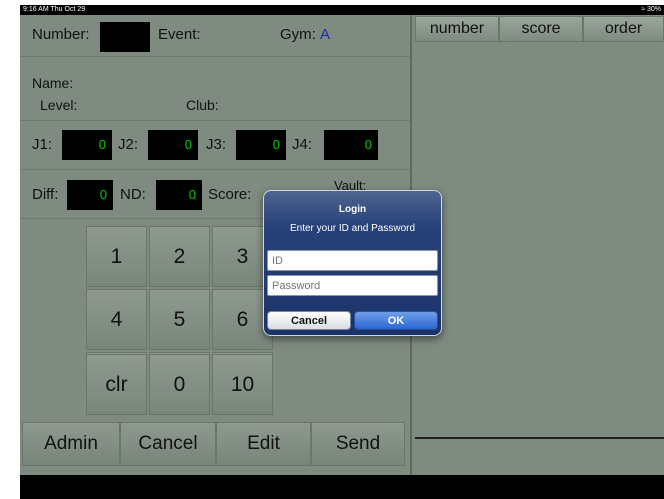  What do you see at coordinates (358, 444) in the screenshot?
I see `send-button: Send` at bounding box center [358, 444].